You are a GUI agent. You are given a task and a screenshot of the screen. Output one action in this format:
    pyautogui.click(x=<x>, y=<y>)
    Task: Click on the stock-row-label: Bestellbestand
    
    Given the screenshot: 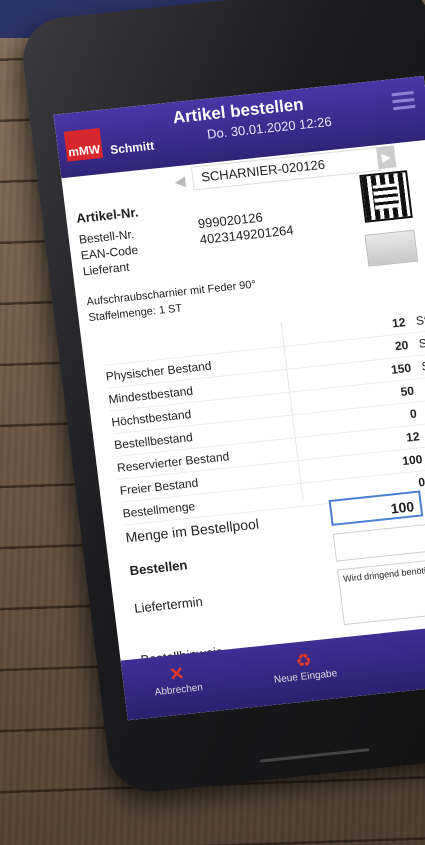 What is the action you would take?
    pyautogui.click(x=153, y=441)
    